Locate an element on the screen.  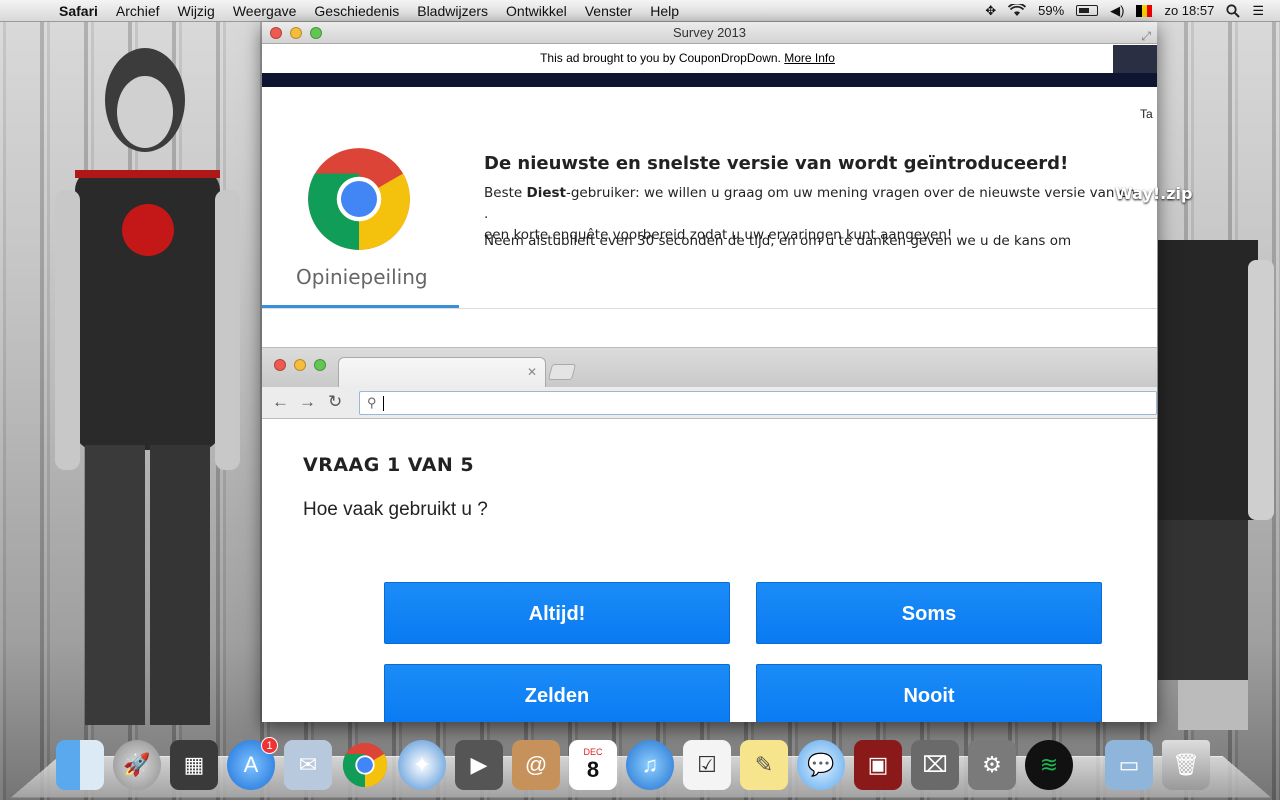
calendar-day: 8 is located at coordinates (593, 769).